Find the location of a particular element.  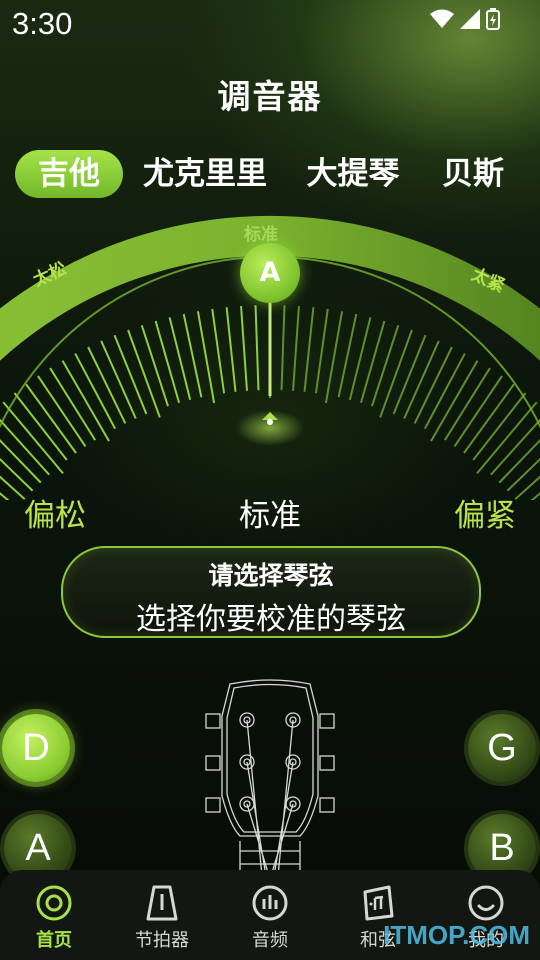

metronome-icon is located at coordinates (162, 903).